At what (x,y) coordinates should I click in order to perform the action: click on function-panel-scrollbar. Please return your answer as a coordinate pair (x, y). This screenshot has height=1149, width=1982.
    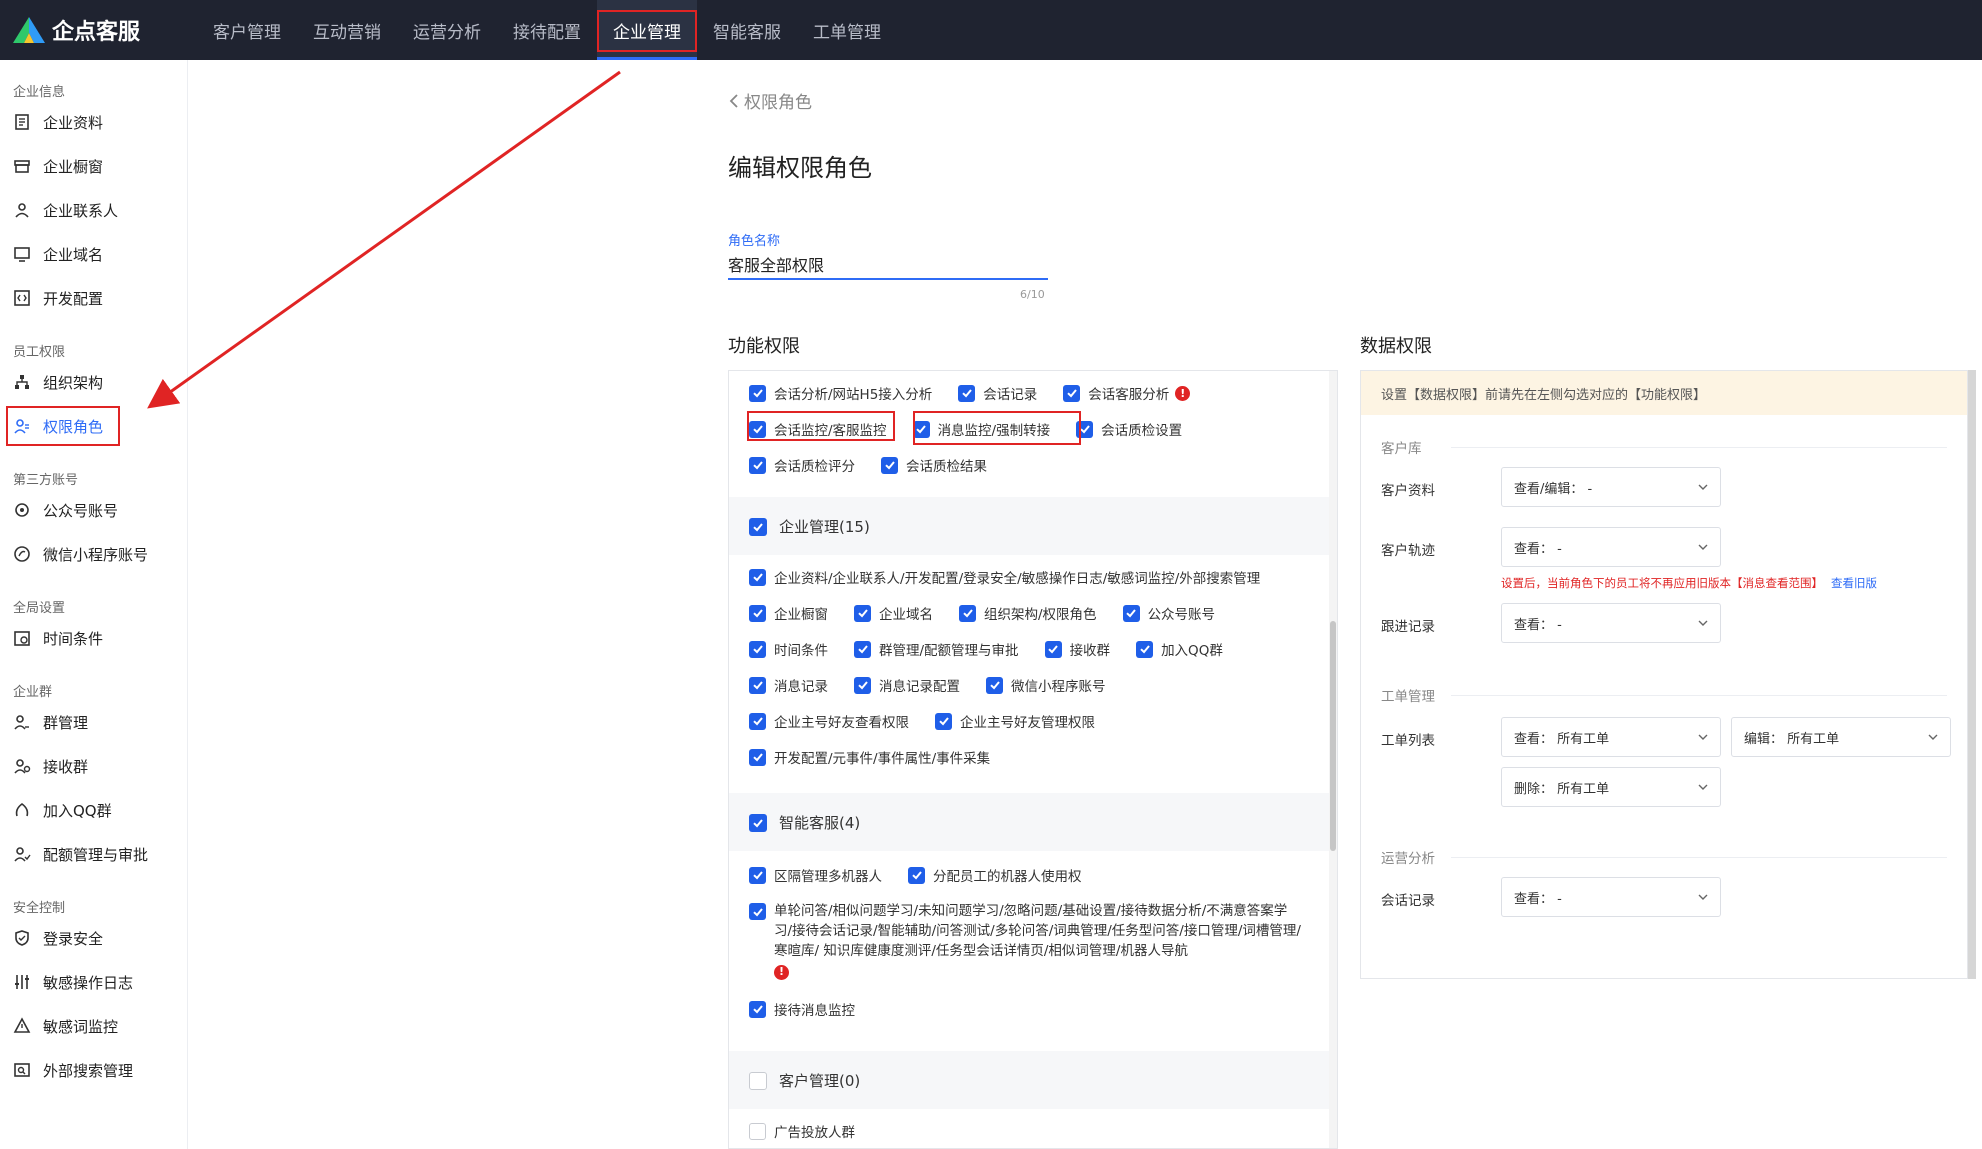
    Looking at the image, I should click on (1333, 759).